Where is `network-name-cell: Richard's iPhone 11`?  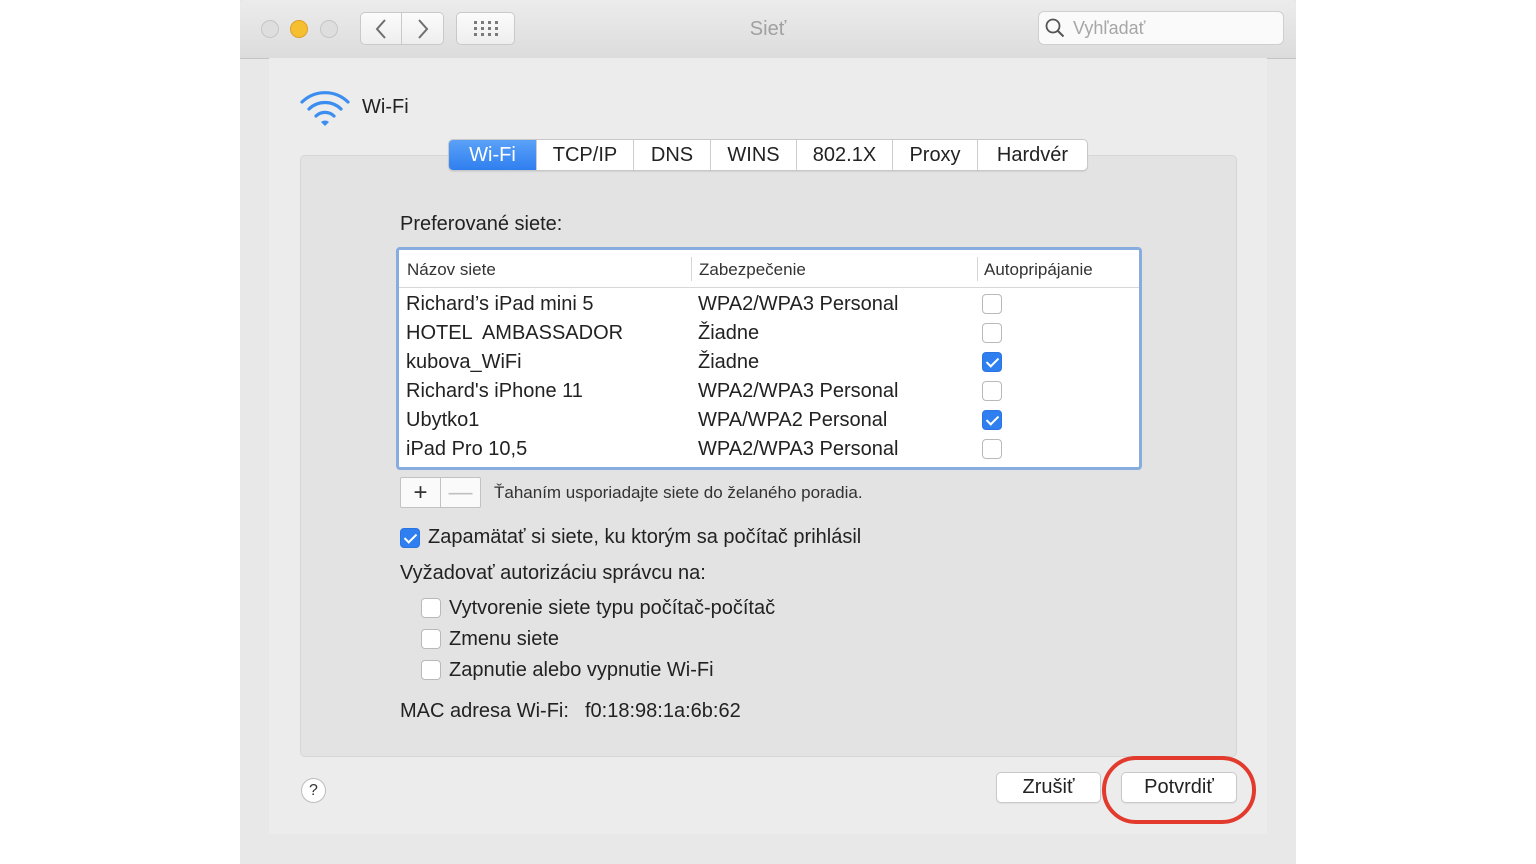 network-name-cell: Richard's iPhone 11 is located at coordinates (494, 391).